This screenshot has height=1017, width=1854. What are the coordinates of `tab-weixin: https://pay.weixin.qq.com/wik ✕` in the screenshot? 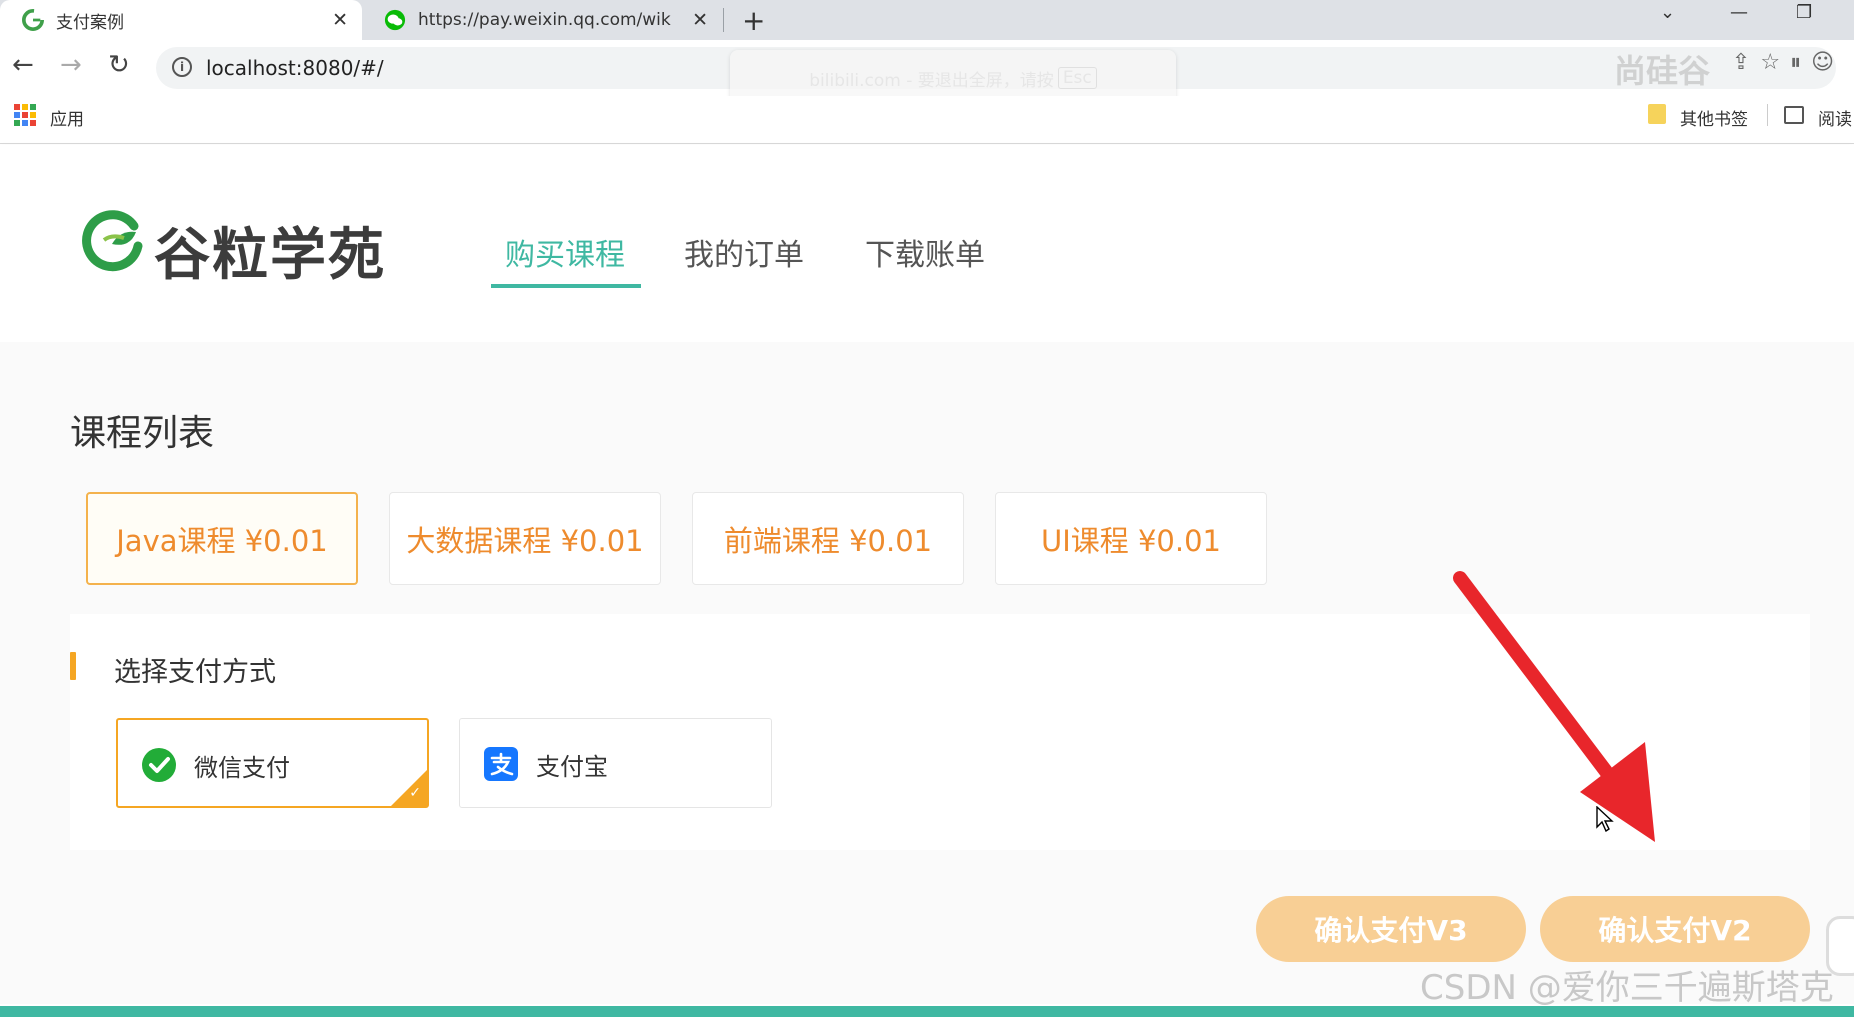 It's located at (542, 20).